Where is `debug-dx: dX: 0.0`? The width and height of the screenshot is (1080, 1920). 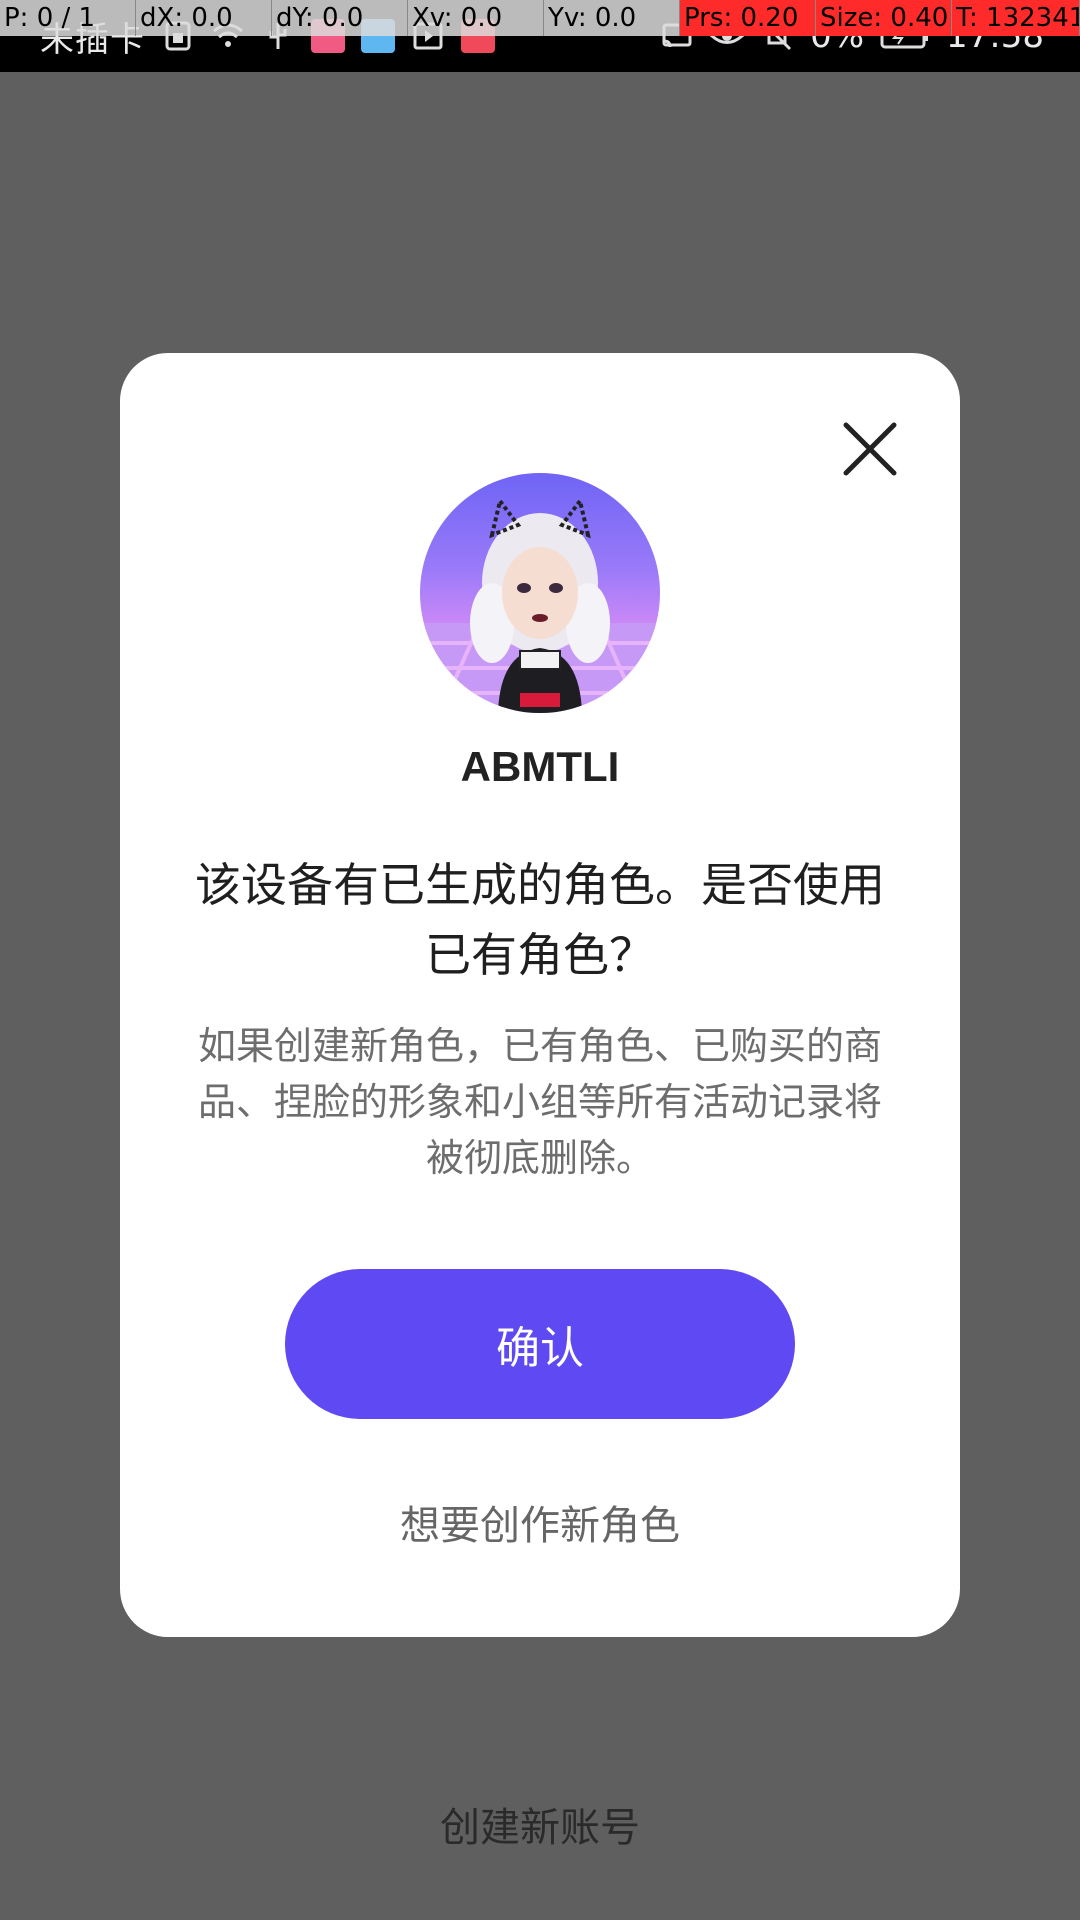 debug-dx: dX: 0.0 is located at coordinates (204, 18).